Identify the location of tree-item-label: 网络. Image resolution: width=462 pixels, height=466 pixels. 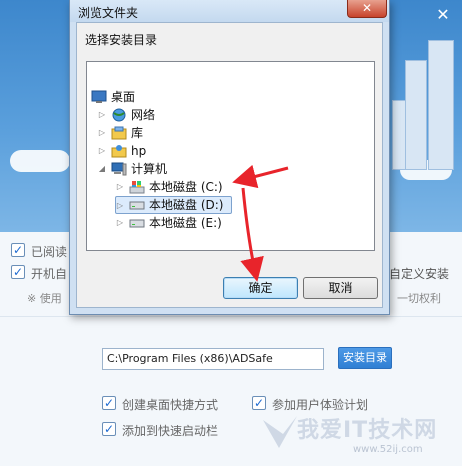
(143, 115).